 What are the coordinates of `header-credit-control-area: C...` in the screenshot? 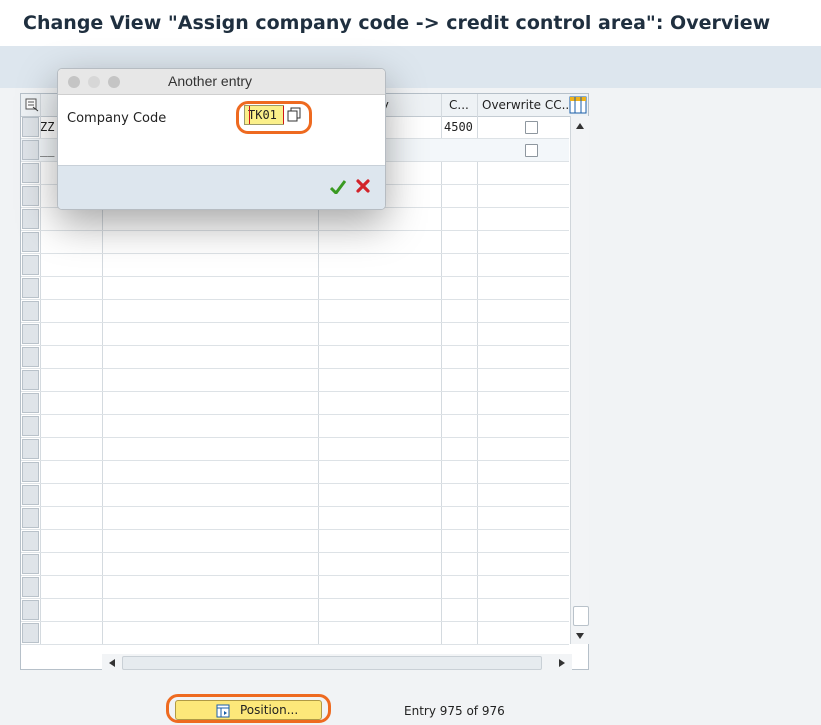 It's located at (464, 105).